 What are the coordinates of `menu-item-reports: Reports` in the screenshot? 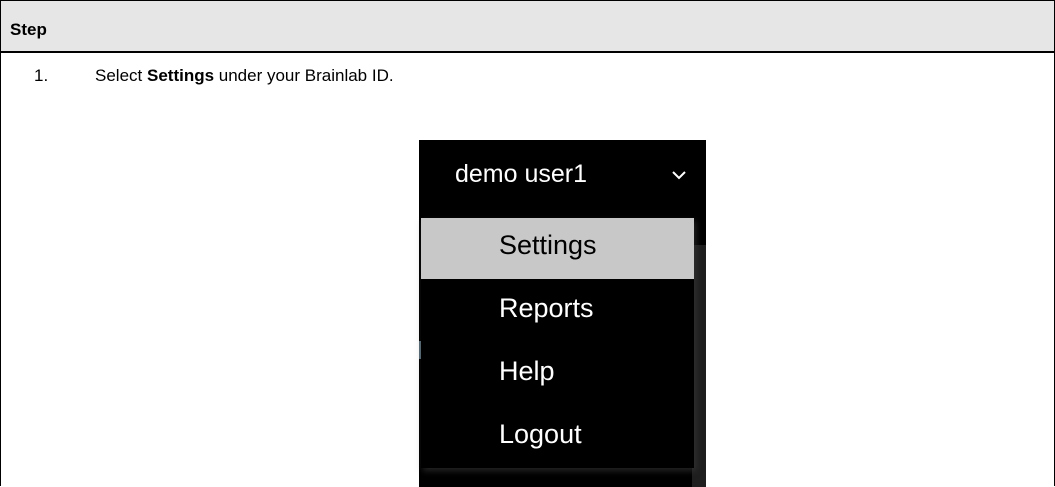 It's located at (557, 311).